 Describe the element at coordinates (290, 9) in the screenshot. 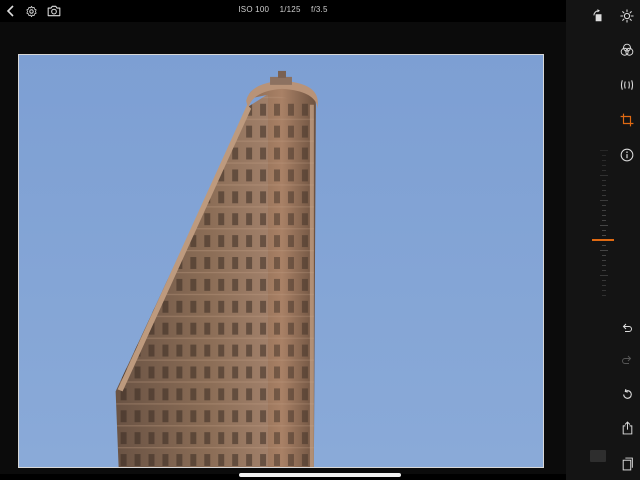

I see `shutter-value: 1/125` at that location.